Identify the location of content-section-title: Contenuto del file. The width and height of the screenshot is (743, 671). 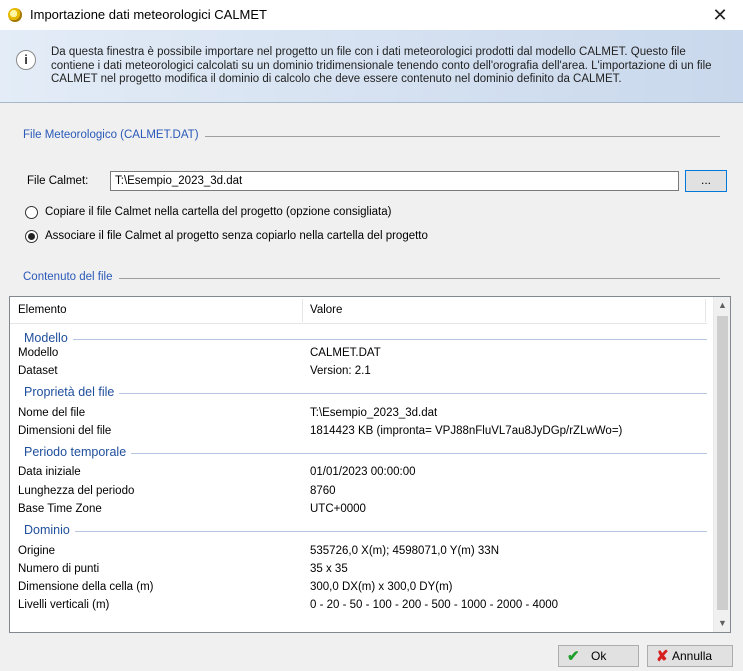
(71, 277).